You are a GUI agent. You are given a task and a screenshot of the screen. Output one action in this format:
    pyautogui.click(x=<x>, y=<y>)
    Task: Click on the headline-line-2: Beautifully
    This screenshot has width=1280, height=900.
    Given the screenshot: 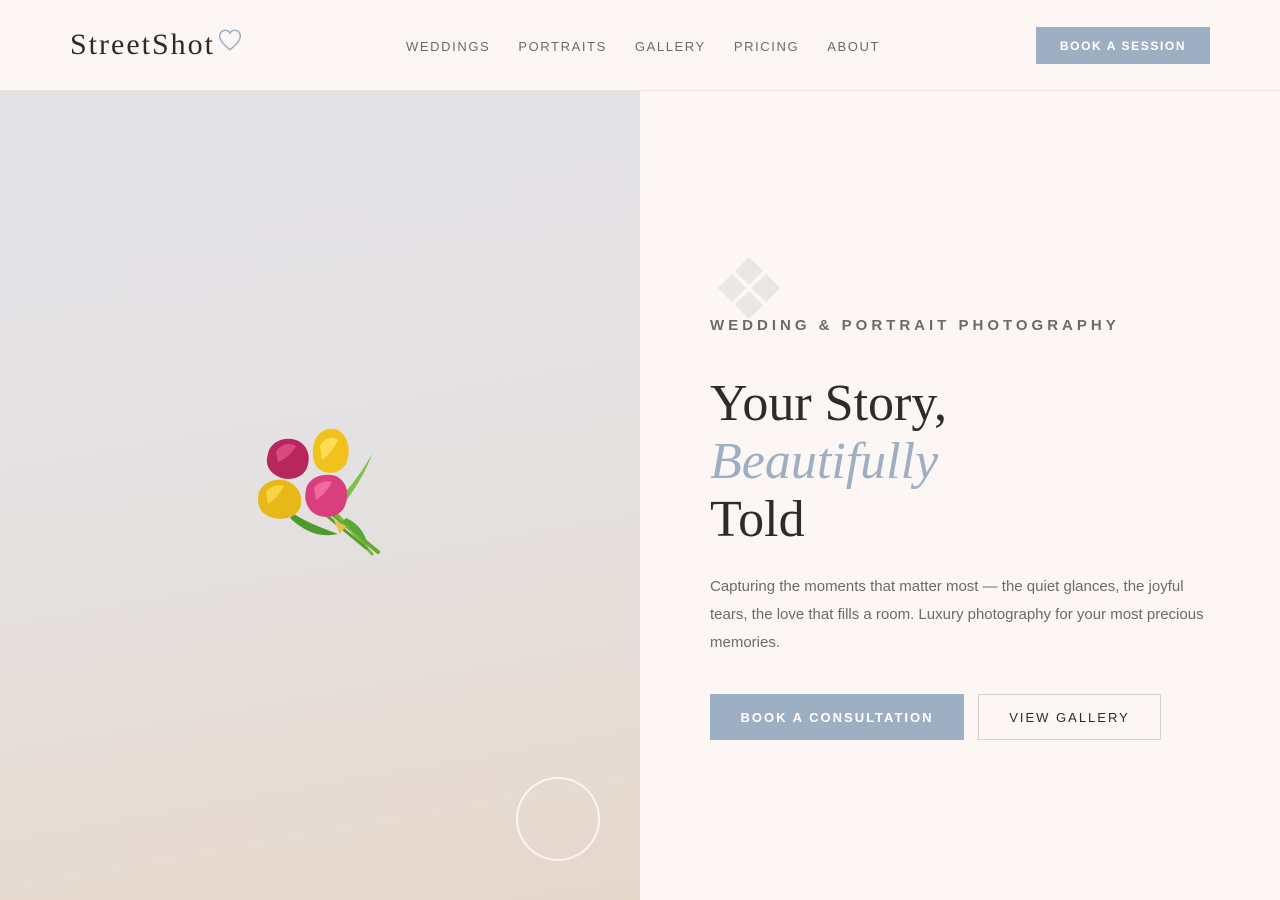 What is the action you would take?
    pyautogui.click(x=824, y=461)
    